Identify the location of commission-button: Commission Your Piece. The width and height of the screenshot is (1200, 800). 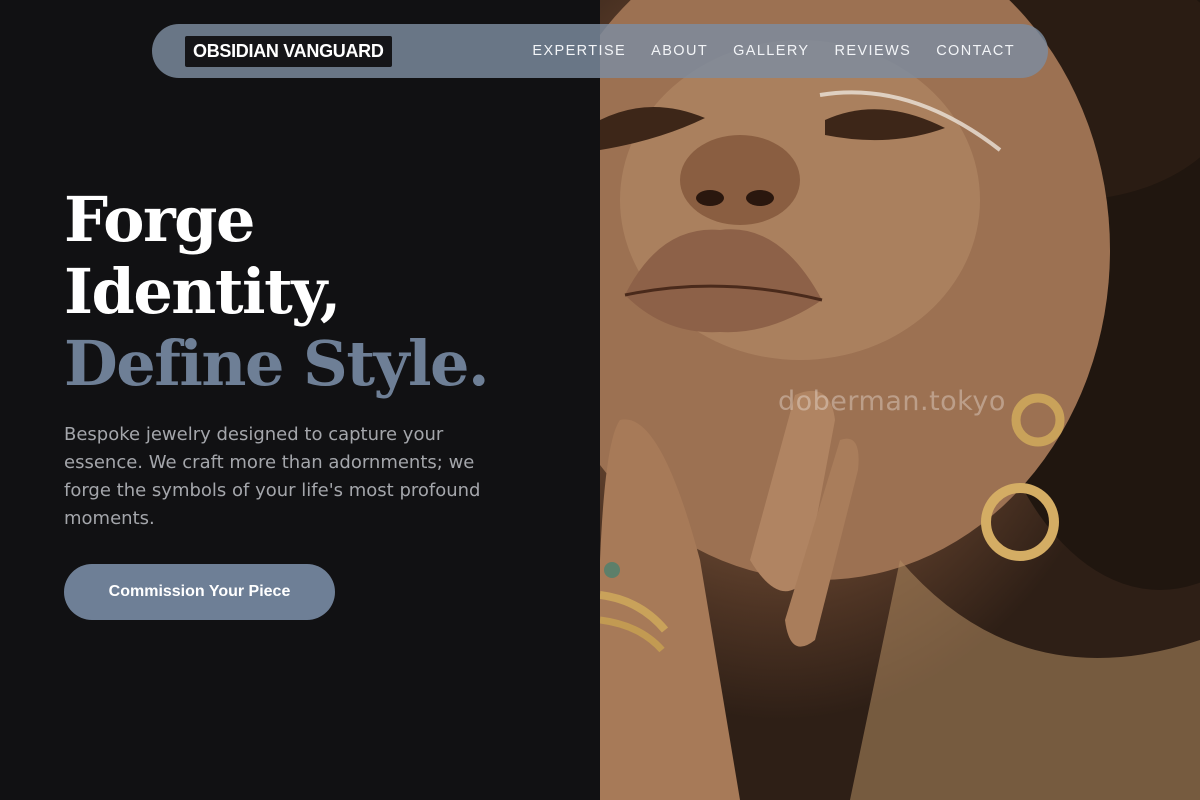
(199, 592).